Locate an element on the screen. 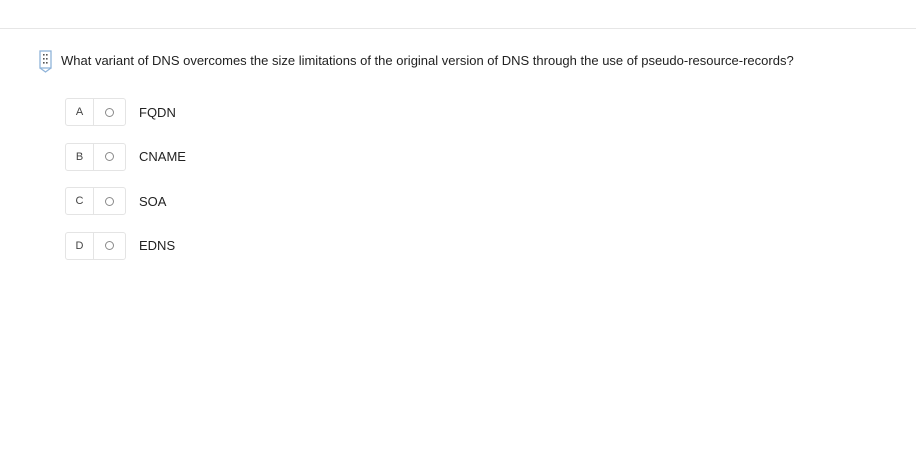 Image resolution: width=916 pixels, height=468 pixels. option-c: C SOA is located at coordinates (125, 201).